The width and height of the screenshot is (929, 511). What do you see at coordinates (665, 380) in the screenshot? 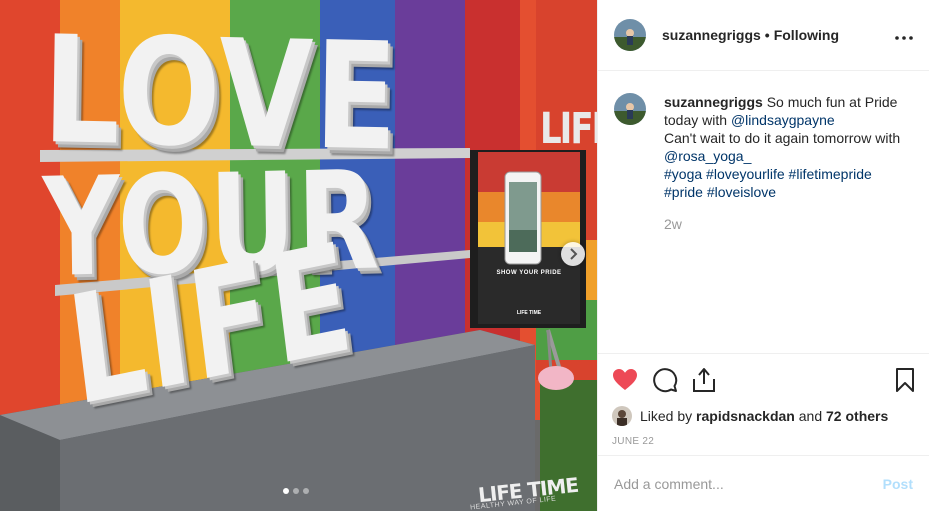
I see `comment-icon` at bounding box center [665, 380].